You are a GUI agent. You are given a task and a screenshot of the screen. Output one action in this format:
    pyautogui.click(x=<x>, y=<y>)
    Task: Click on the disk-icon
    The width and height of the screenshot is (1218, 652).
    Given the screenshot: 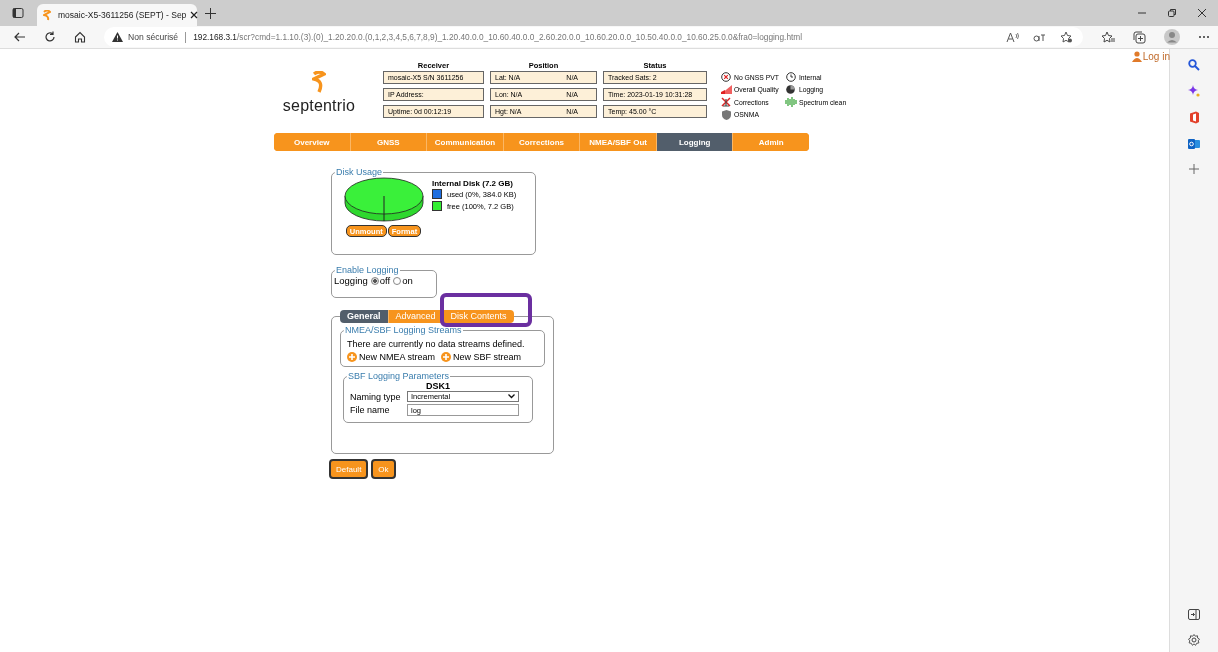 What is the action you would take?
    pyautogui.click(x=790, y=90)
    